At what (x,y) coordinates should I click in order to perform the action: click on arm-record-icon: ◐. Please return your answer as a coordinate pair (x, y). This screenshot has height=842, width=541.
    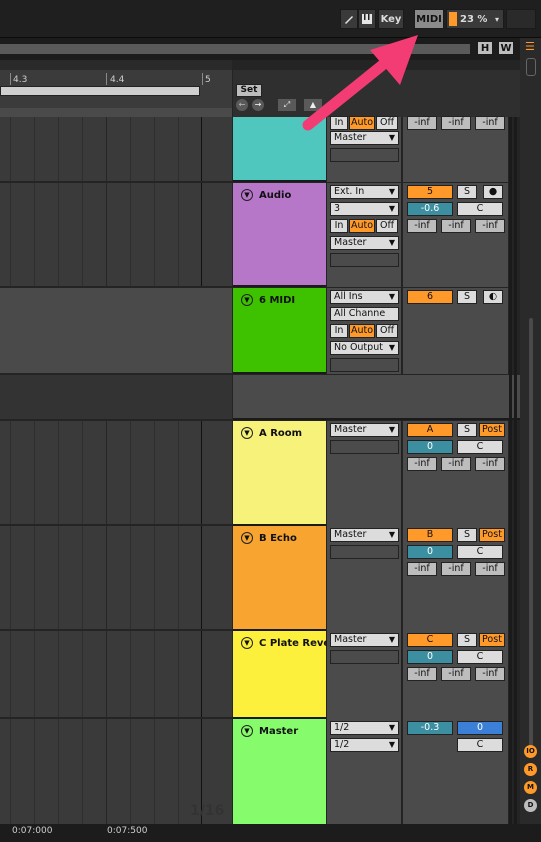
    Looking at the image, I should click on (493, 297).